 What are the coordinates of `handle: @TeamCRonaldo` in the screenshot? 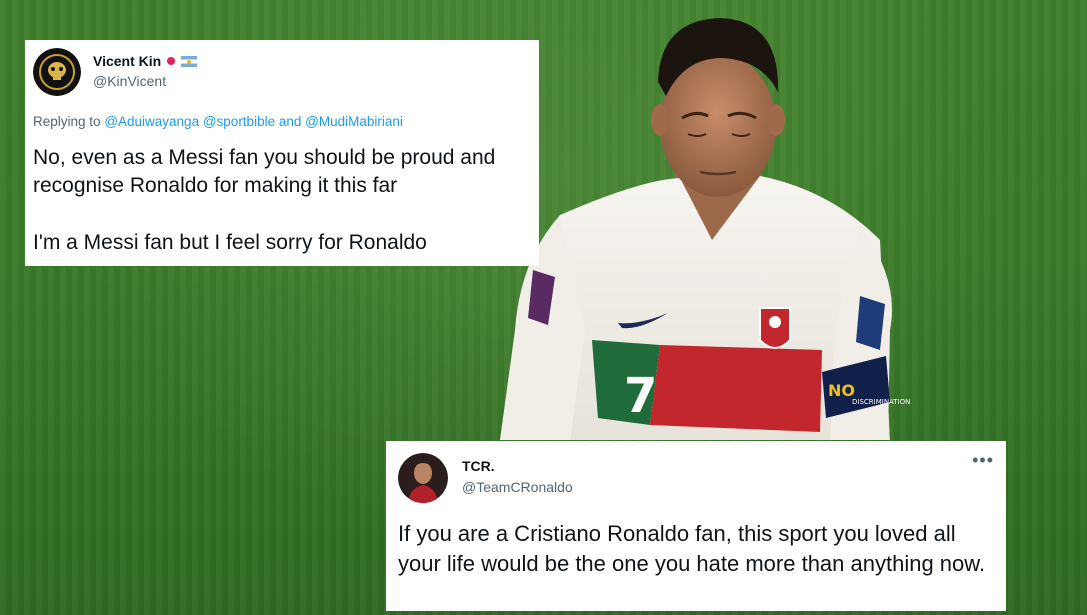 It's located at (517, 487).